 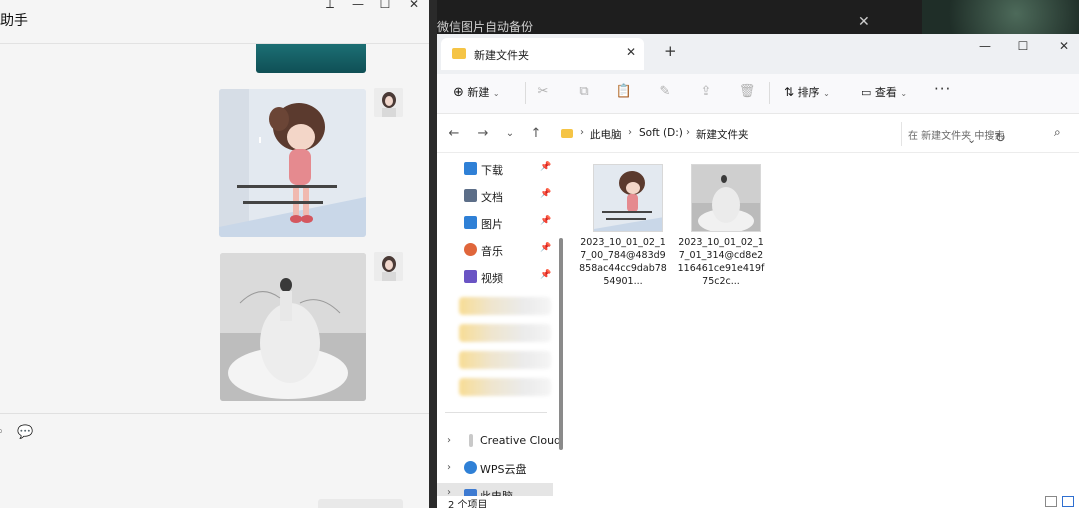 I want to click on up-arrow-icon: ↑, so click(x=536, y=133).